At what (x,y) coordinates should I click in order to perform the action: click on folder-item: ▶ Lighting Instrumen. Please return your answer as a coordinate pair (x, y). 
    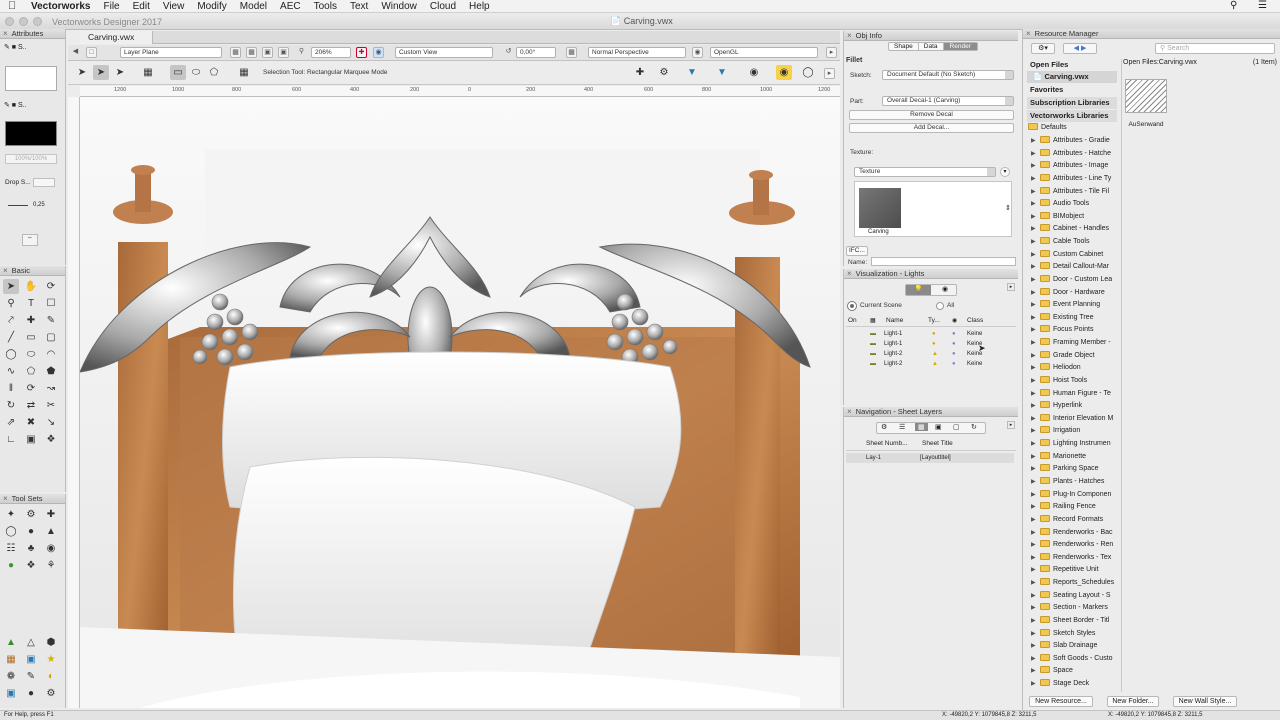
    Looking at the image, I should click on (1076, 444).